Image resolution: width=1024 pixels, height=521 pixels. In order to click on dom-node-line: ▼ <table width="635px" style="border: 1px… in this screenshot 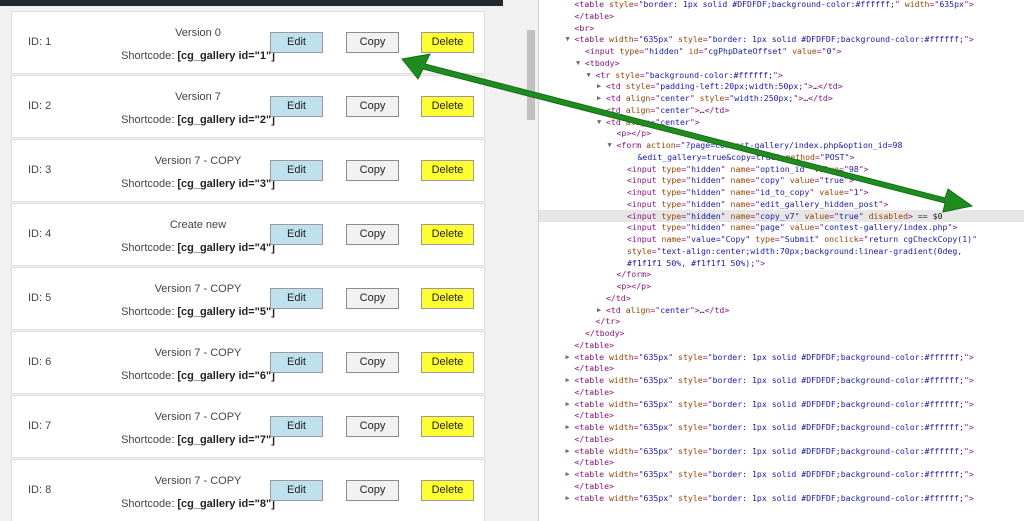, I will do `click(781, 39)`.